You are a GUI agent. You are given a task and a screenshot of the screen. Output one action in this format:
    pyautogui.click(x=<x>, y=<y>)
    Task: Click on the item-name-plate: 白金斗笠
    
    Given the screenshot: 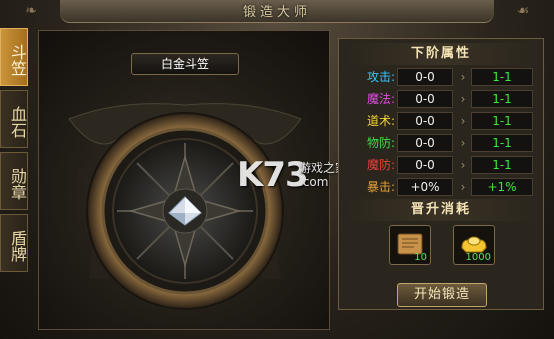 What is the action you would take?
    pyautogui.click(x=185, y=64)
    